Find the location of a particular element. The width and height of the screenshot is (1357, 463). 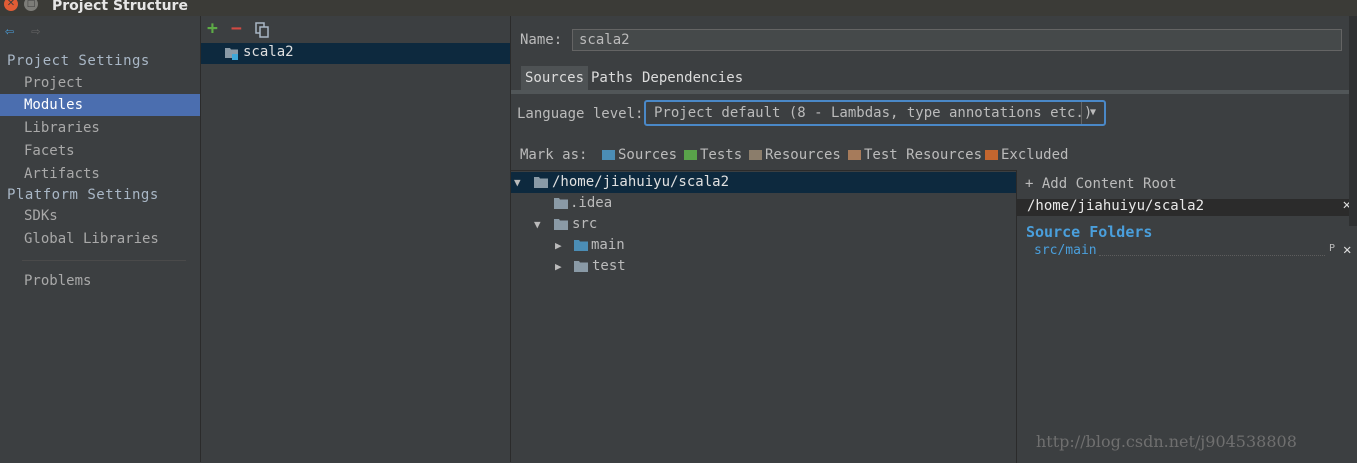

window-close-button: ✕ is located at coordinates (11, 5).